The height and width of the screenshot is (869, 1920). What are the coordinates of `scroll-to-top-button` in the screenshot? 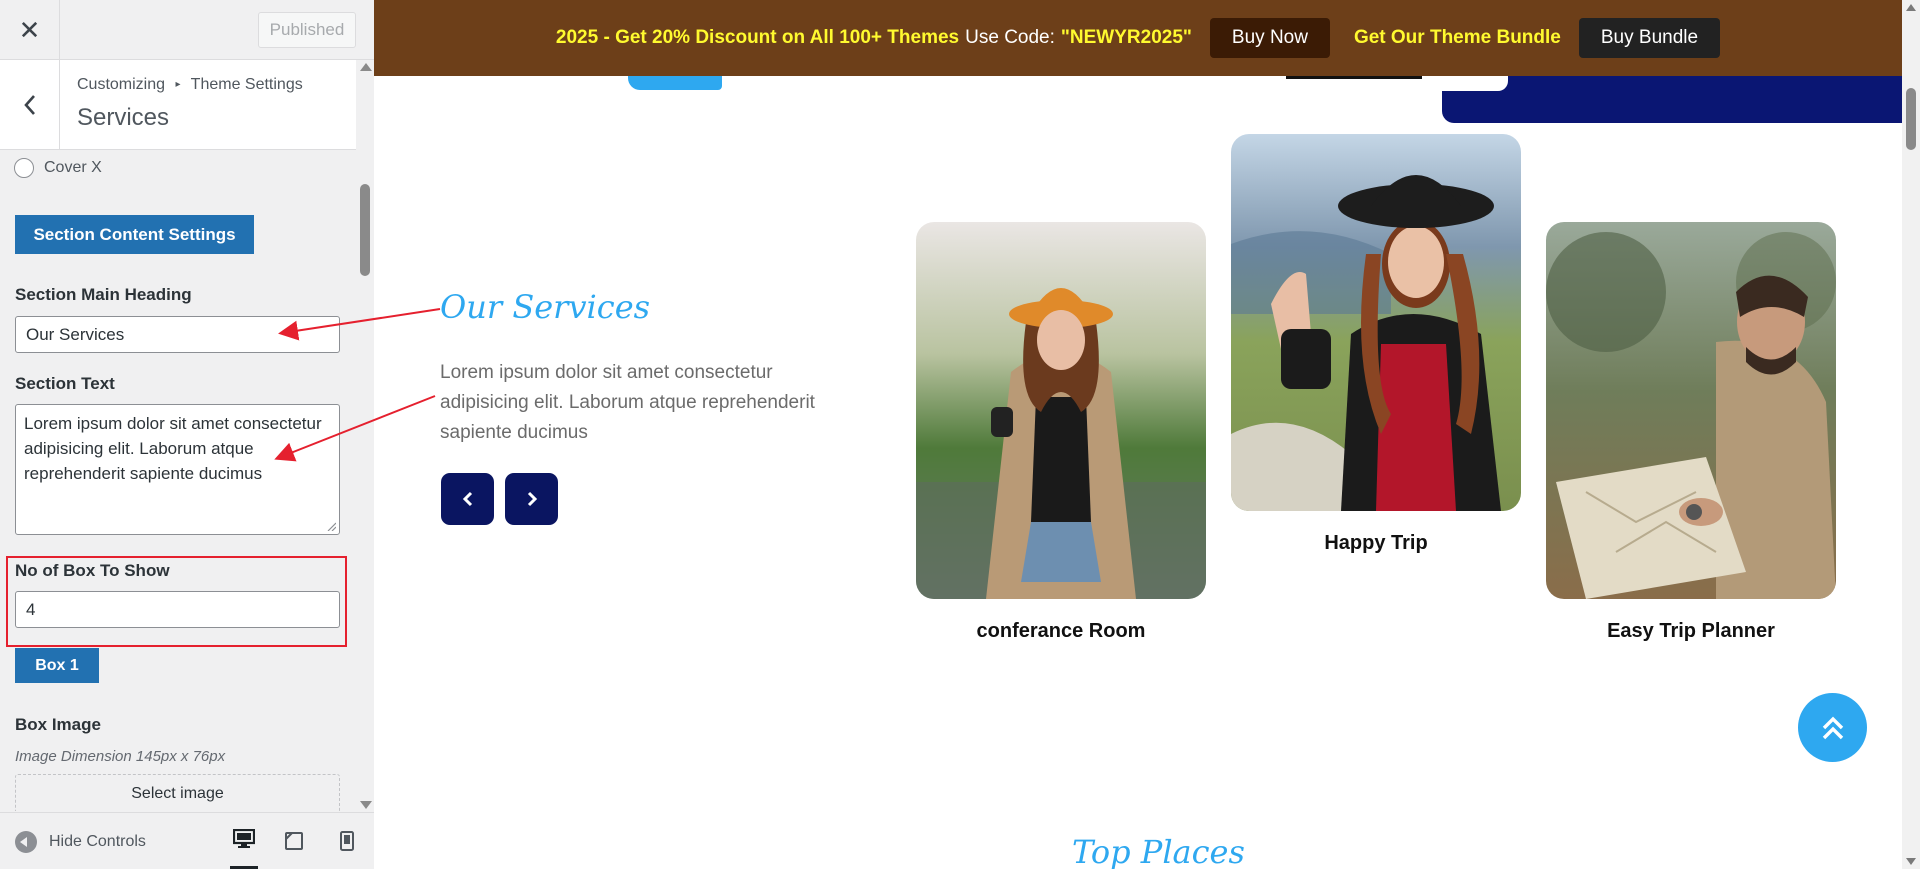 It's located at (1832, 727).